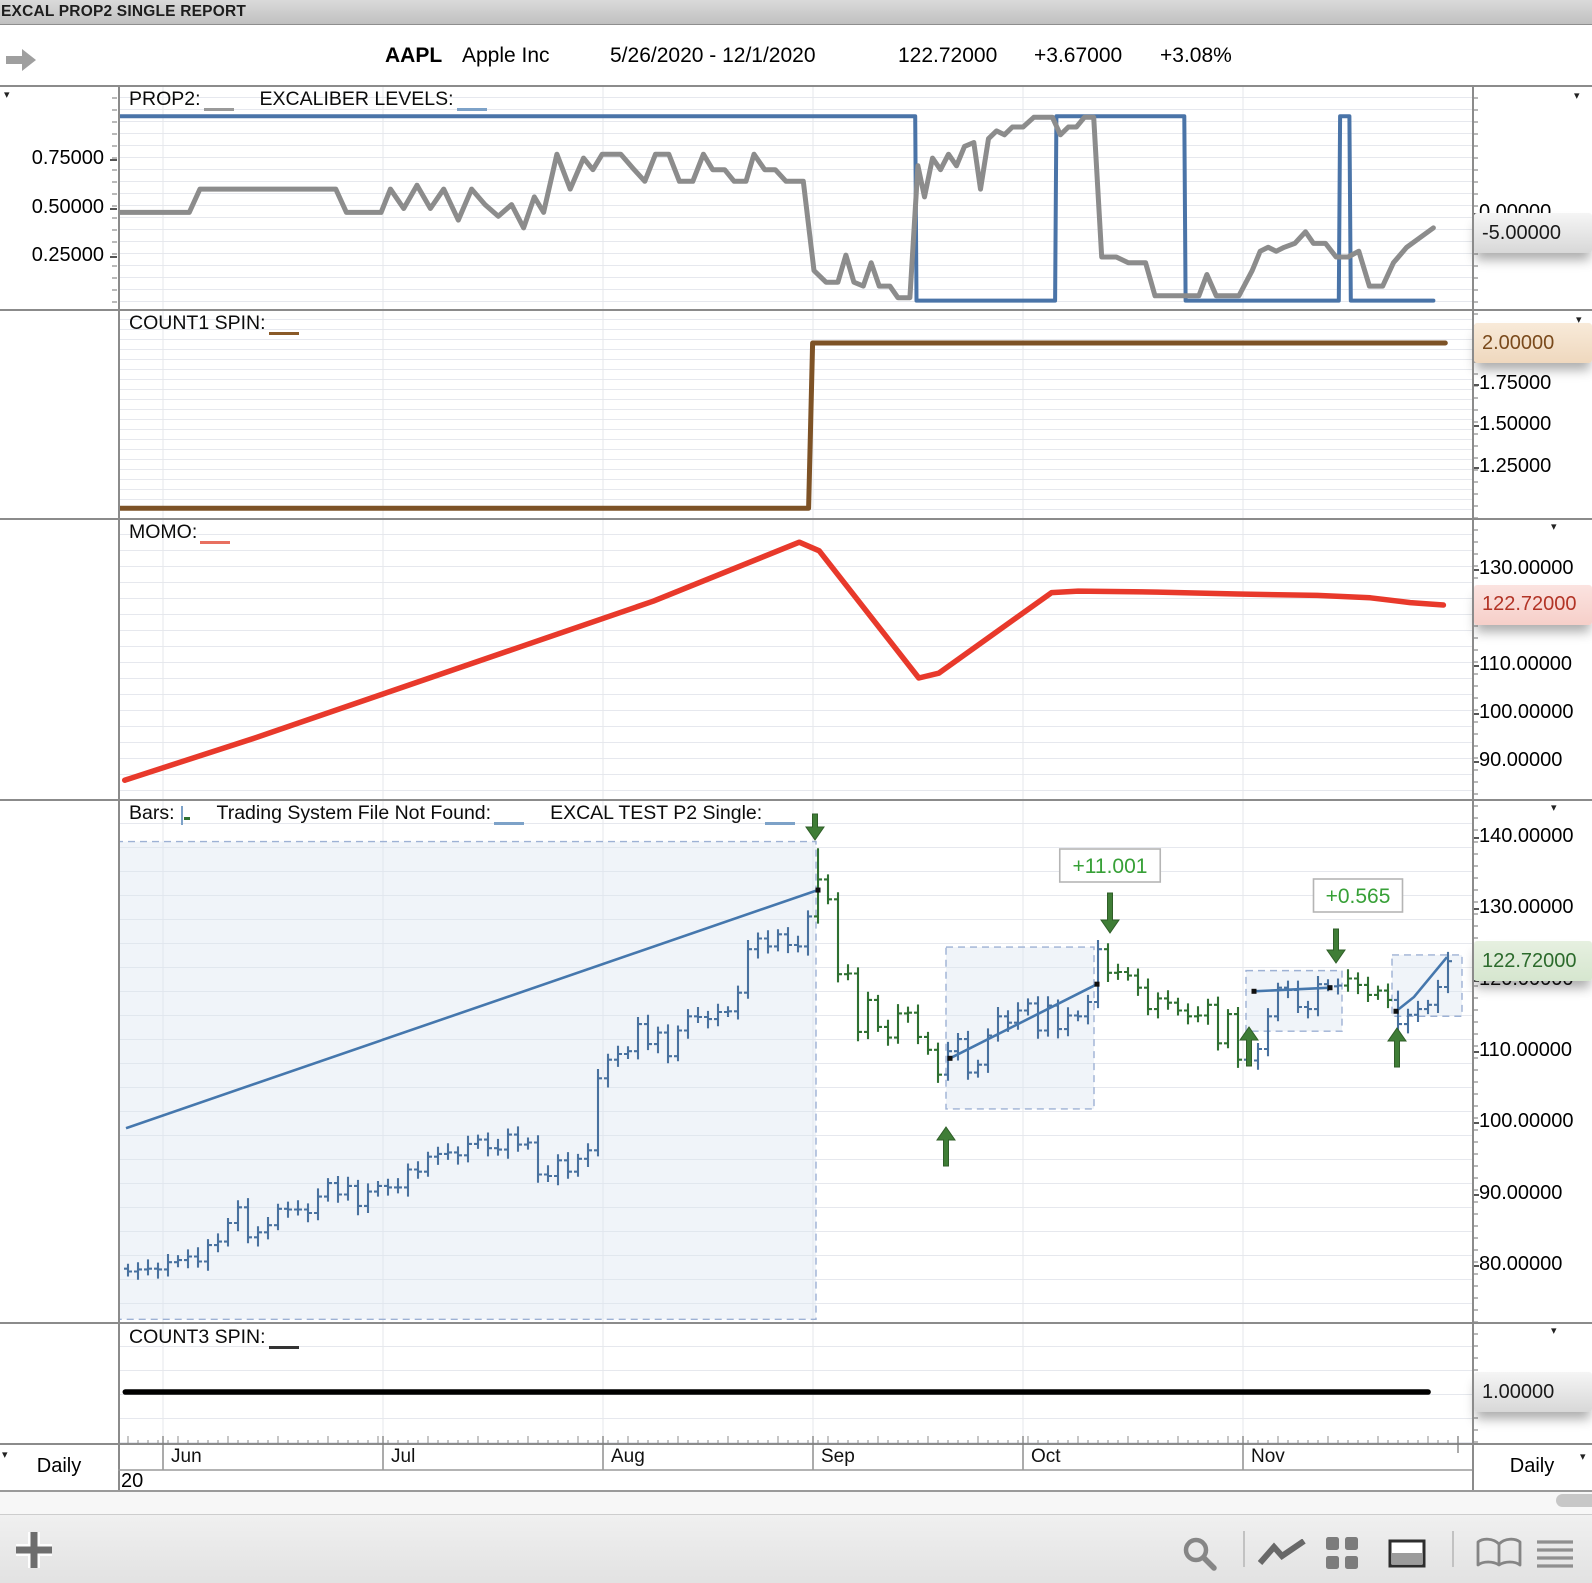  I want to click on series-count1-spin, so click(783, 425).